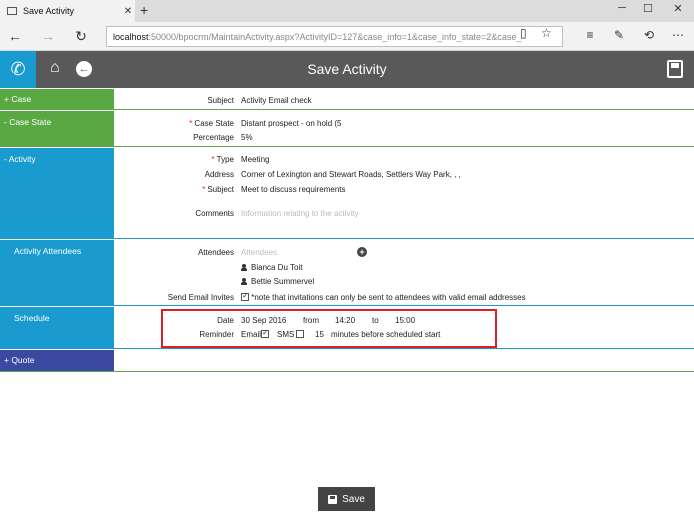 This screenshot has height=517, width=694. What do you see at coordinates (57, 272) in the screenshot?
I see `section-attendees-label: Activity Attendees` at bounding box center [57, 272].